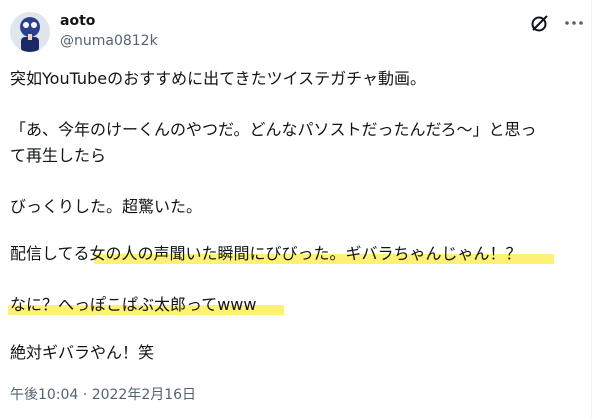 This screenshot has height=419, width=600. What do you see at coordinates (574, 23) in the screenshot?
I see `more-options-icon` at bounding box center [574, 23].